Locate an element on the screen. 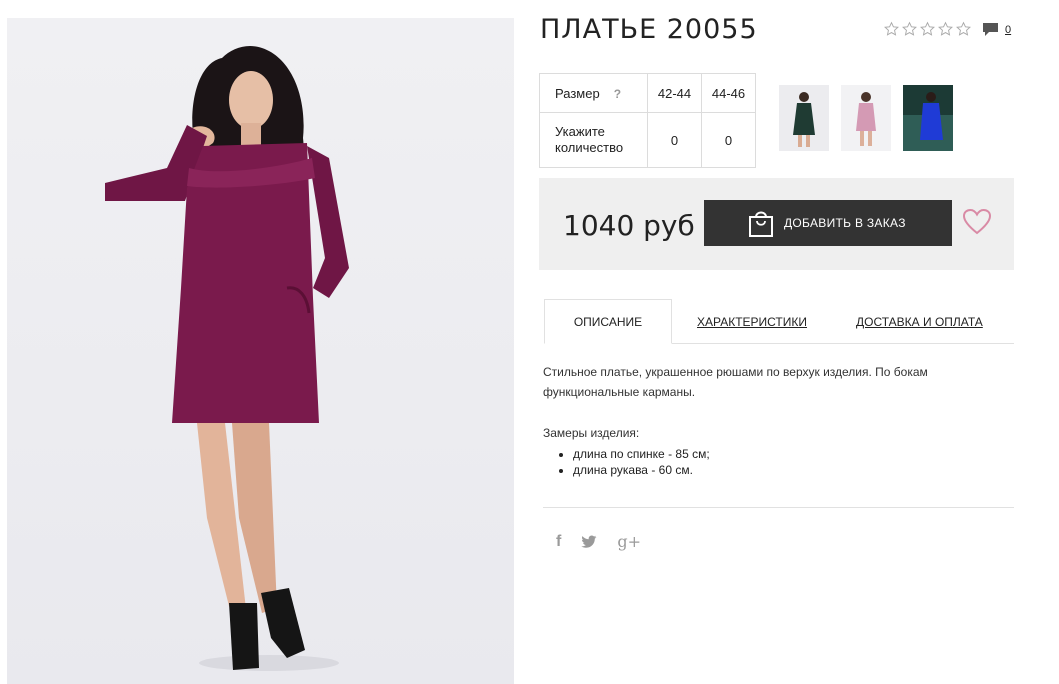 The height and width of the screenshot is (684, 1059). price-box: 1040 руб ДОБАВИТЬ В ЗАКАЗ is located at coordinates (776, 224).